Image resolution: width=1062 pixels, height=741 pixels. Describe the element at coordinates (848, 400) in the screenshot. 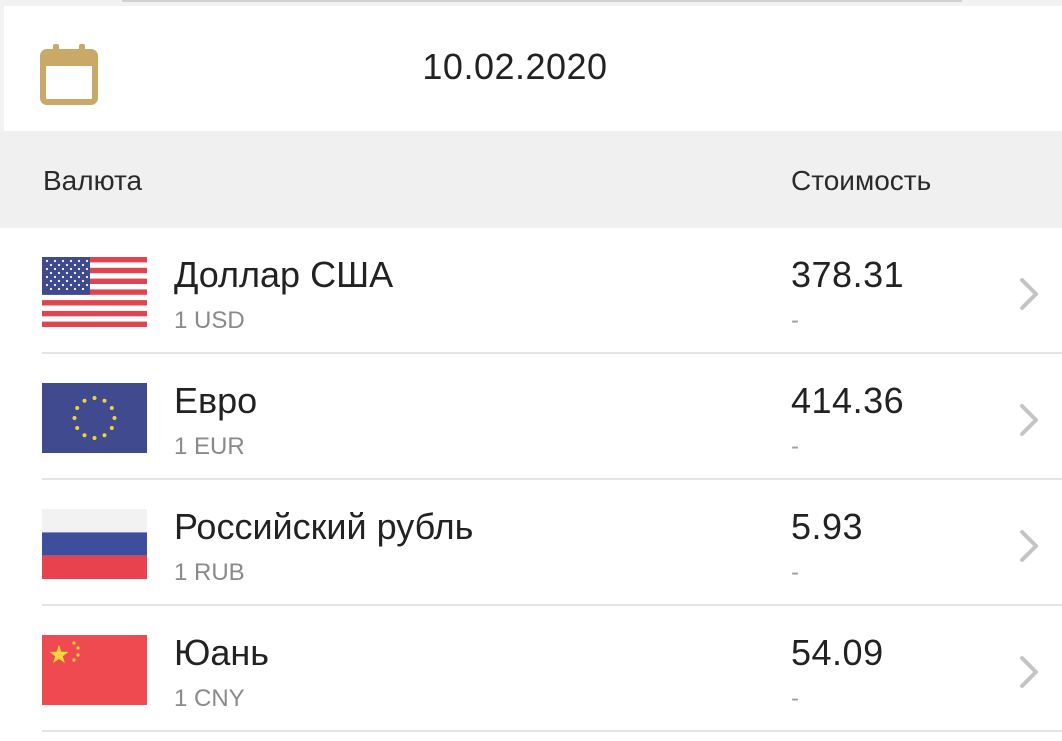

I see `currency-value: 414.36` at that location.